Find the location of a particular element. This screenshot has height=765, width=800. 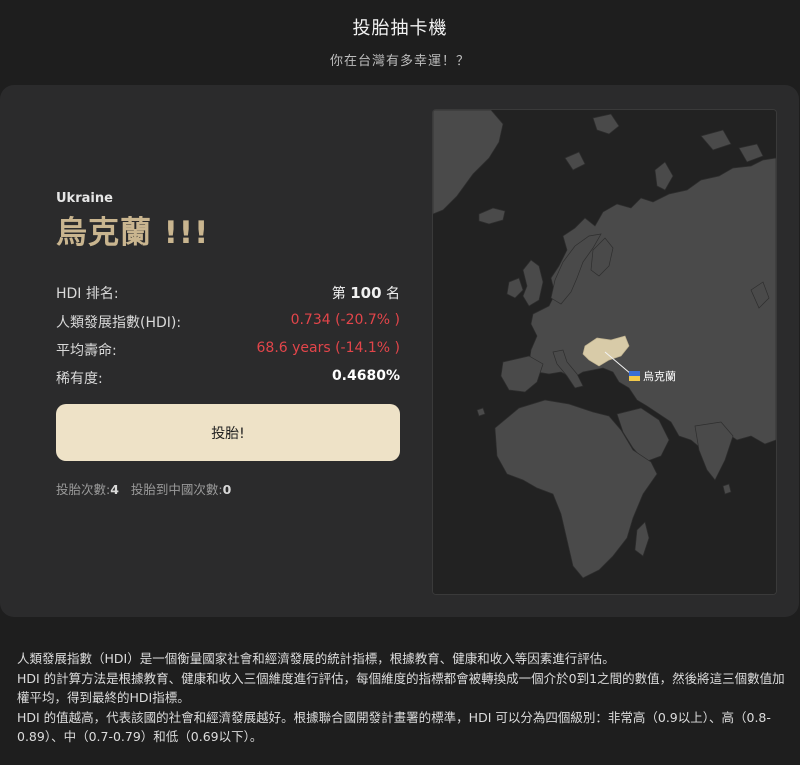

flag-yellow is located at coordinates (634, 378).